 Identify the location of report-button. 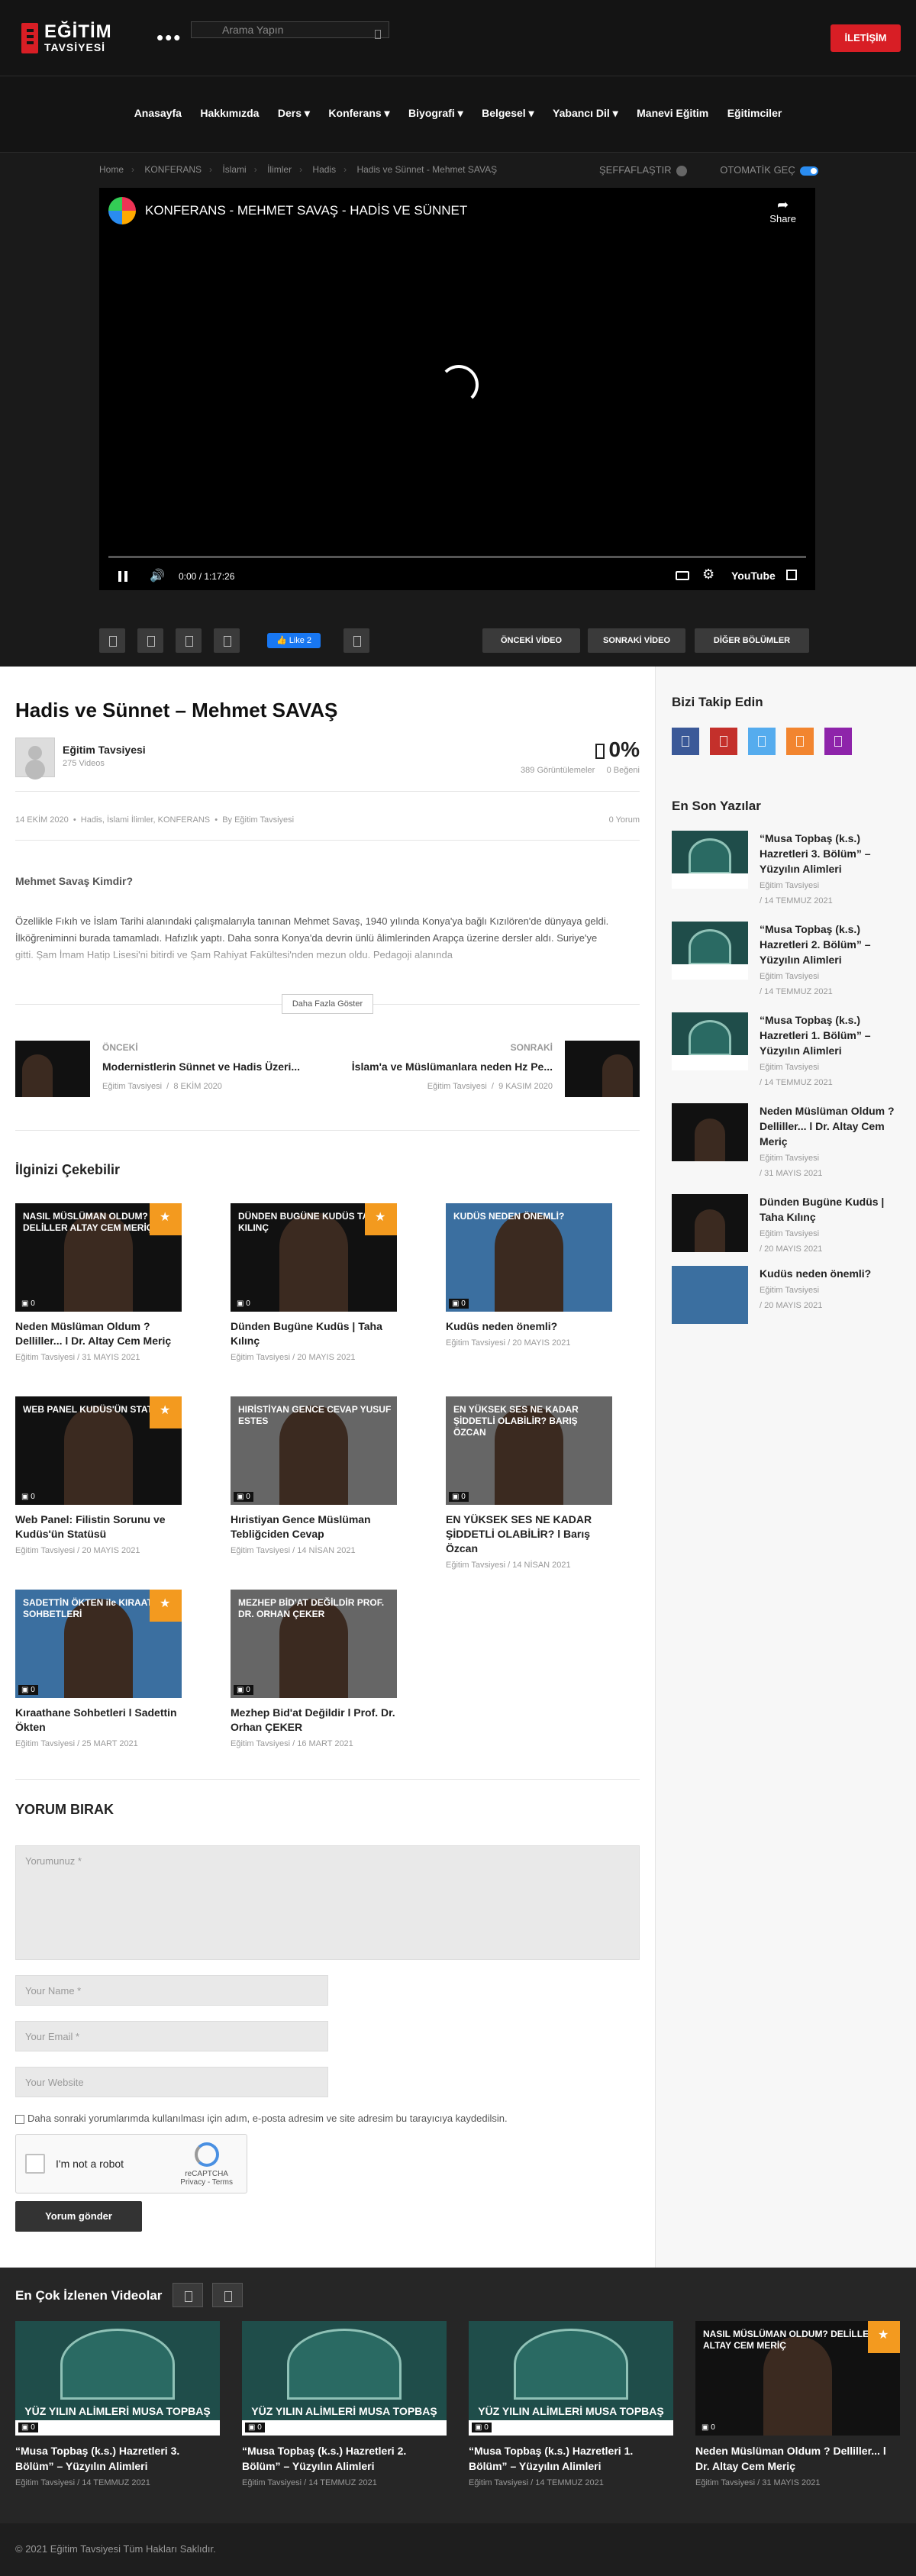
(227, 640).